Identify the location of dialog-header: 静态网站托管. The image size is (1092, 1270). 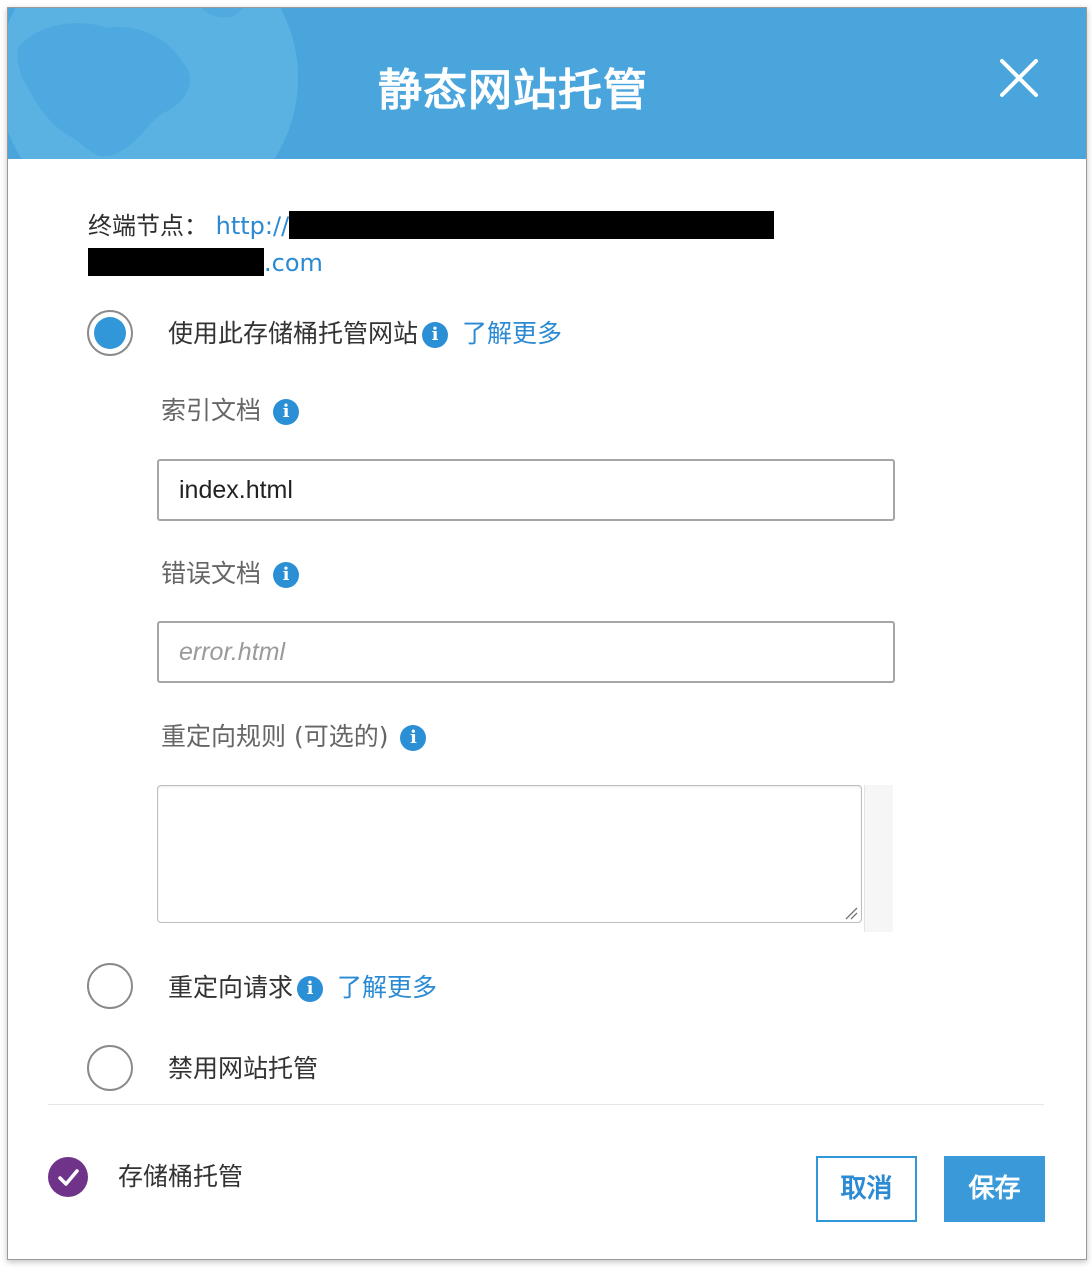
(547, 83).